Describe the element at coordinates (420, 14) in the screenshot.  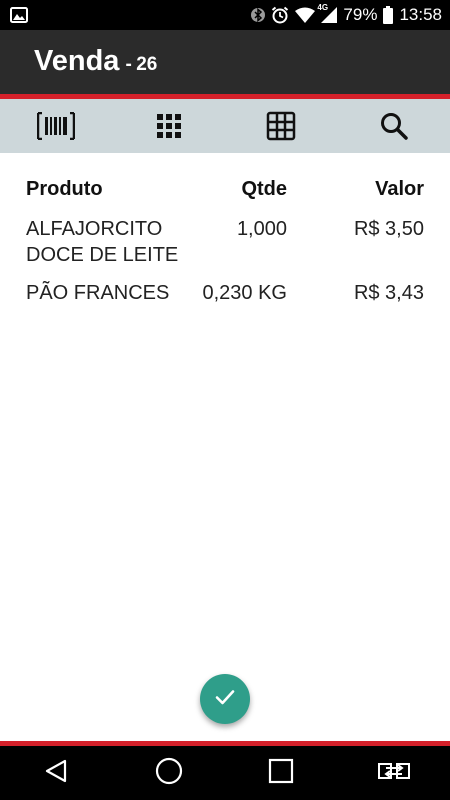
I see `clock-time: 13:58` at that location.